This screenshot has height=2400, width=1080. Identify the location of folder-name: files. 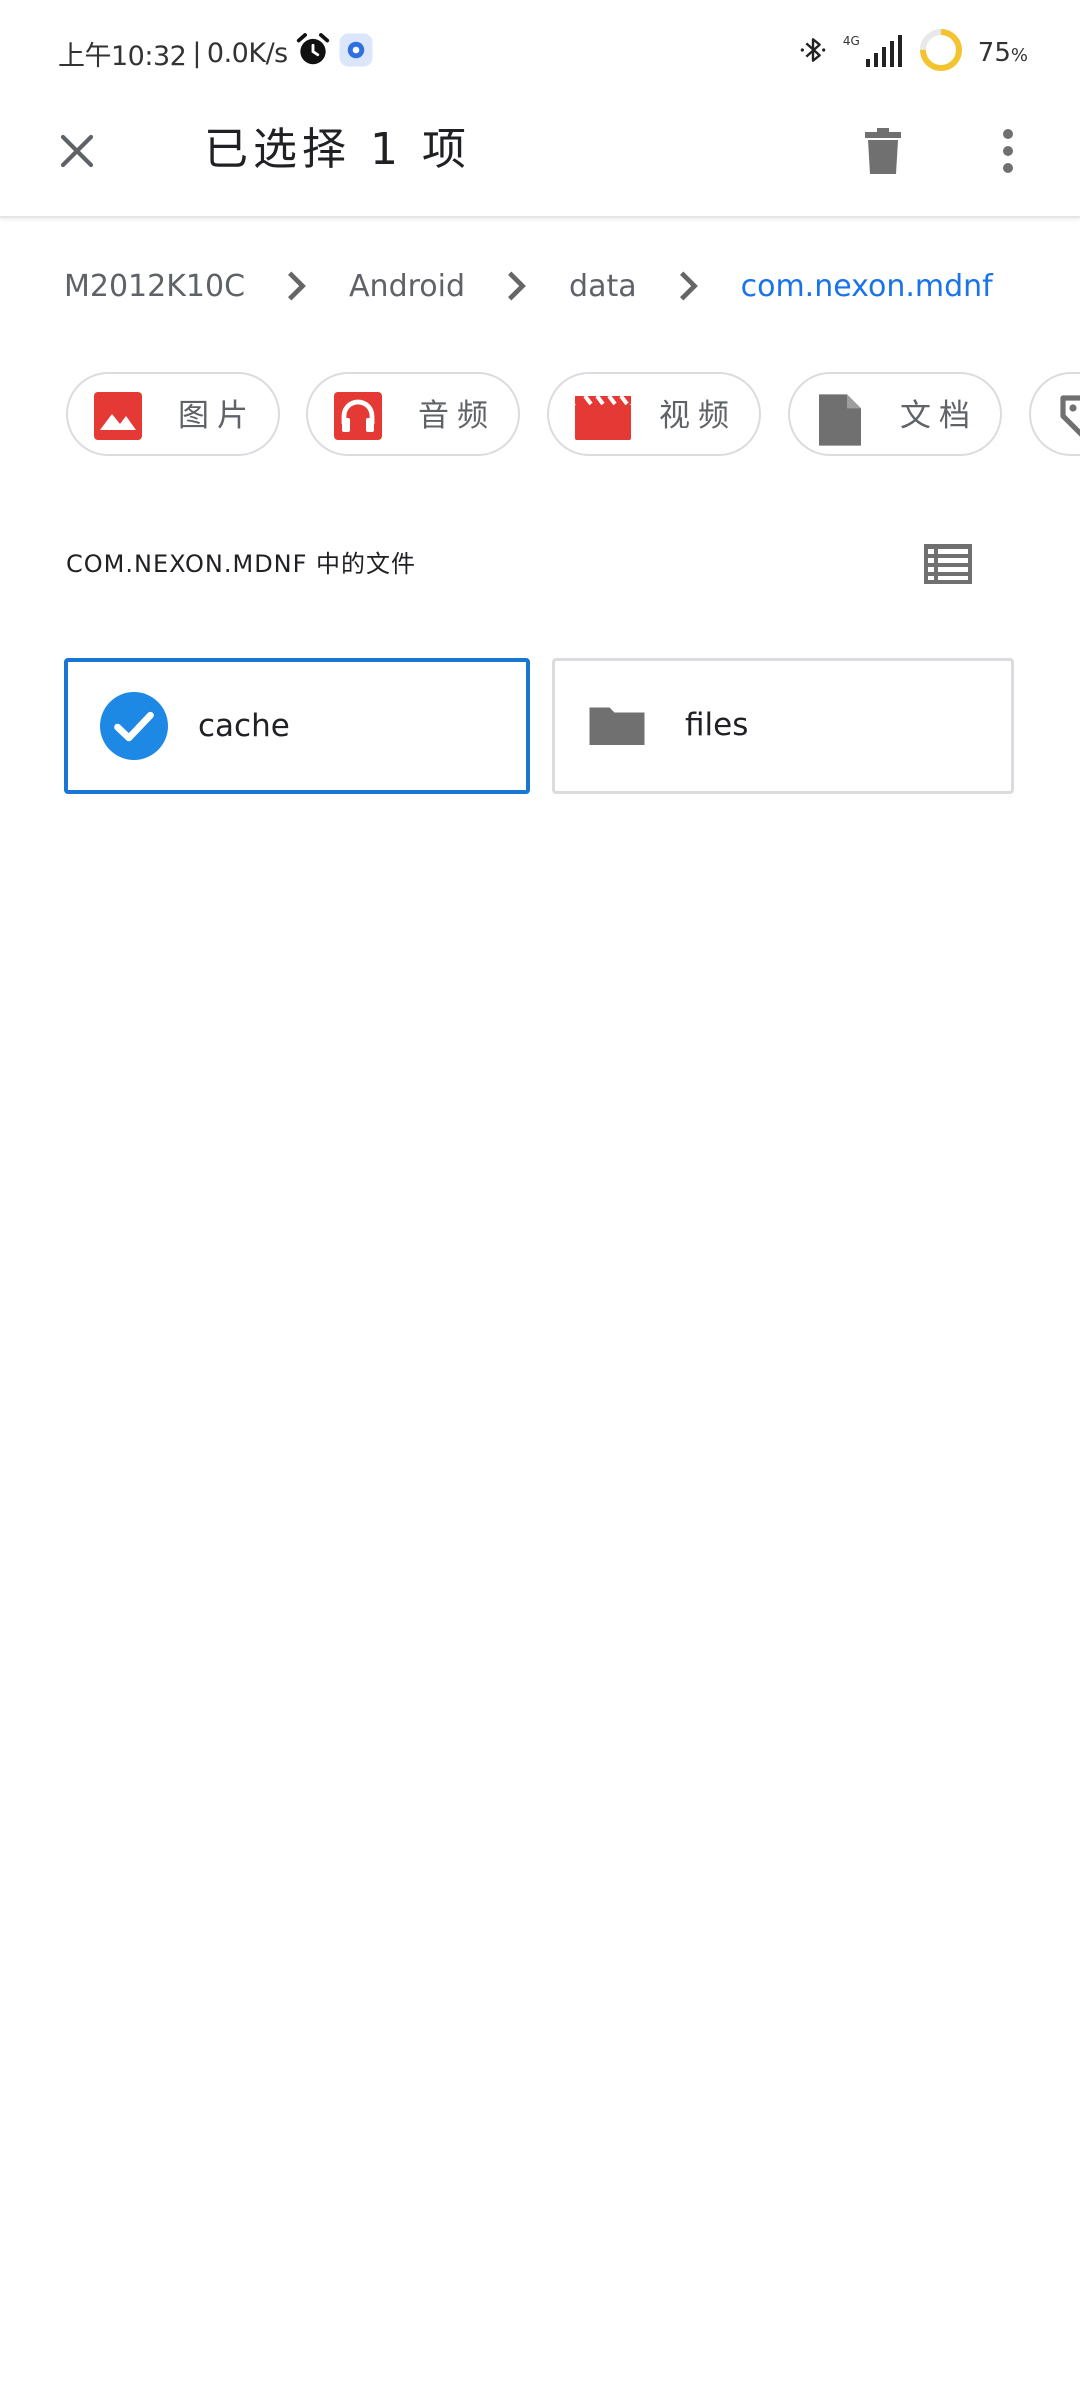
(717, 725).